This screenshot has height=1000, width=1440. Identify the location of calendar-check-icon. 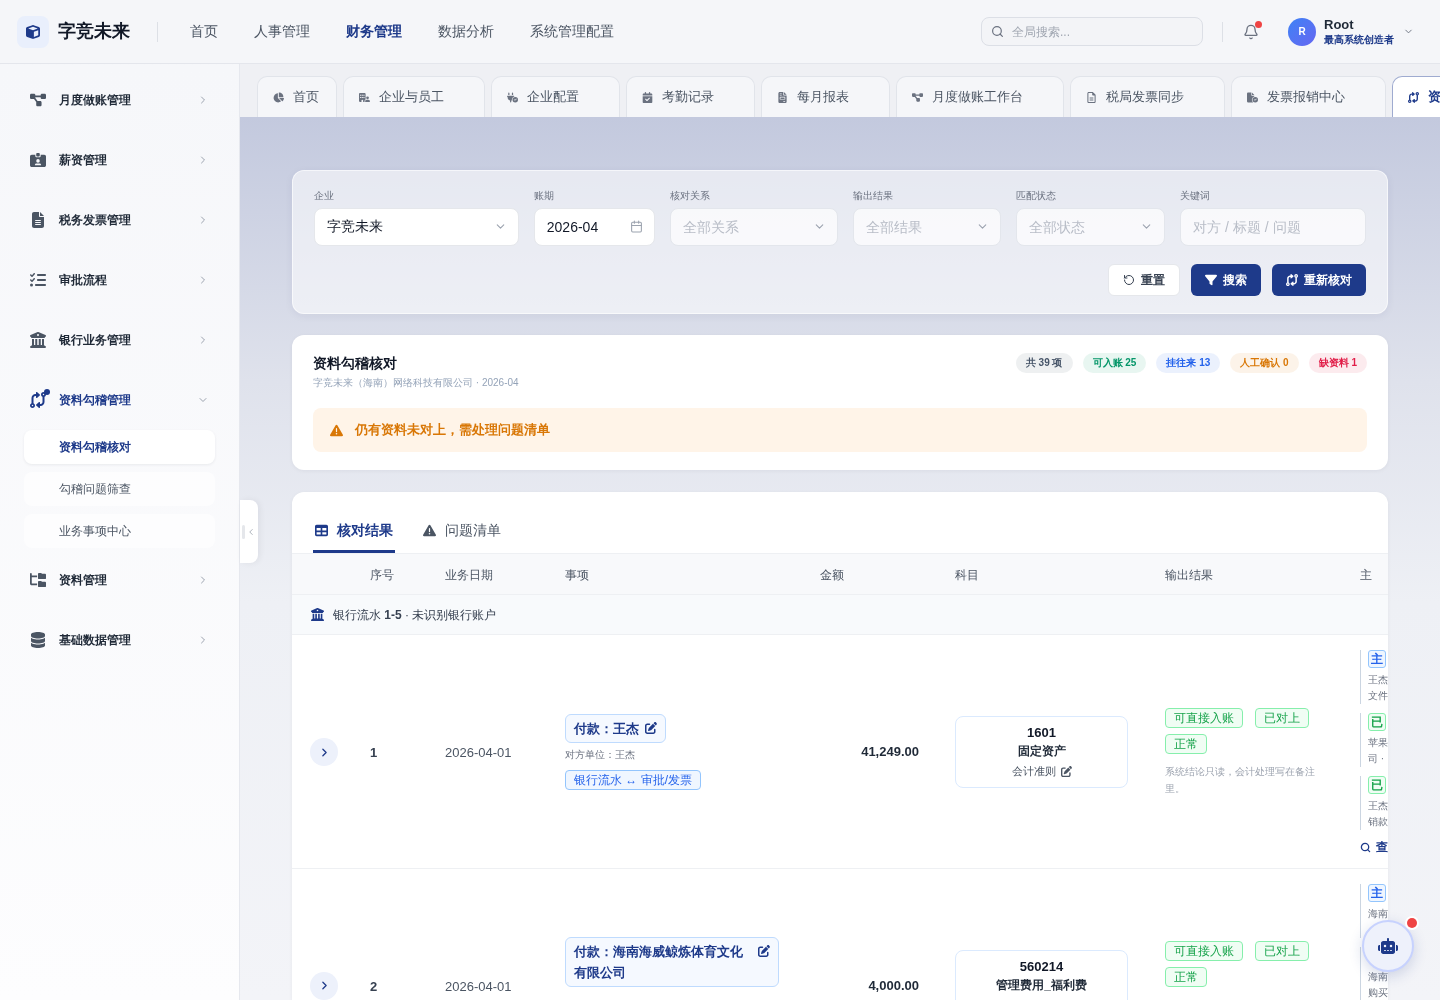
(647, 97).